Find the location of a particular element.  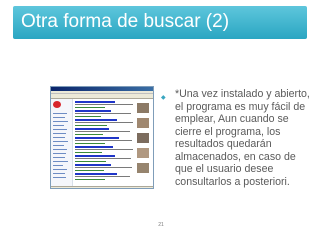

slide-title: Otra forma de buscar (2) is located at coordinates (125, 21).